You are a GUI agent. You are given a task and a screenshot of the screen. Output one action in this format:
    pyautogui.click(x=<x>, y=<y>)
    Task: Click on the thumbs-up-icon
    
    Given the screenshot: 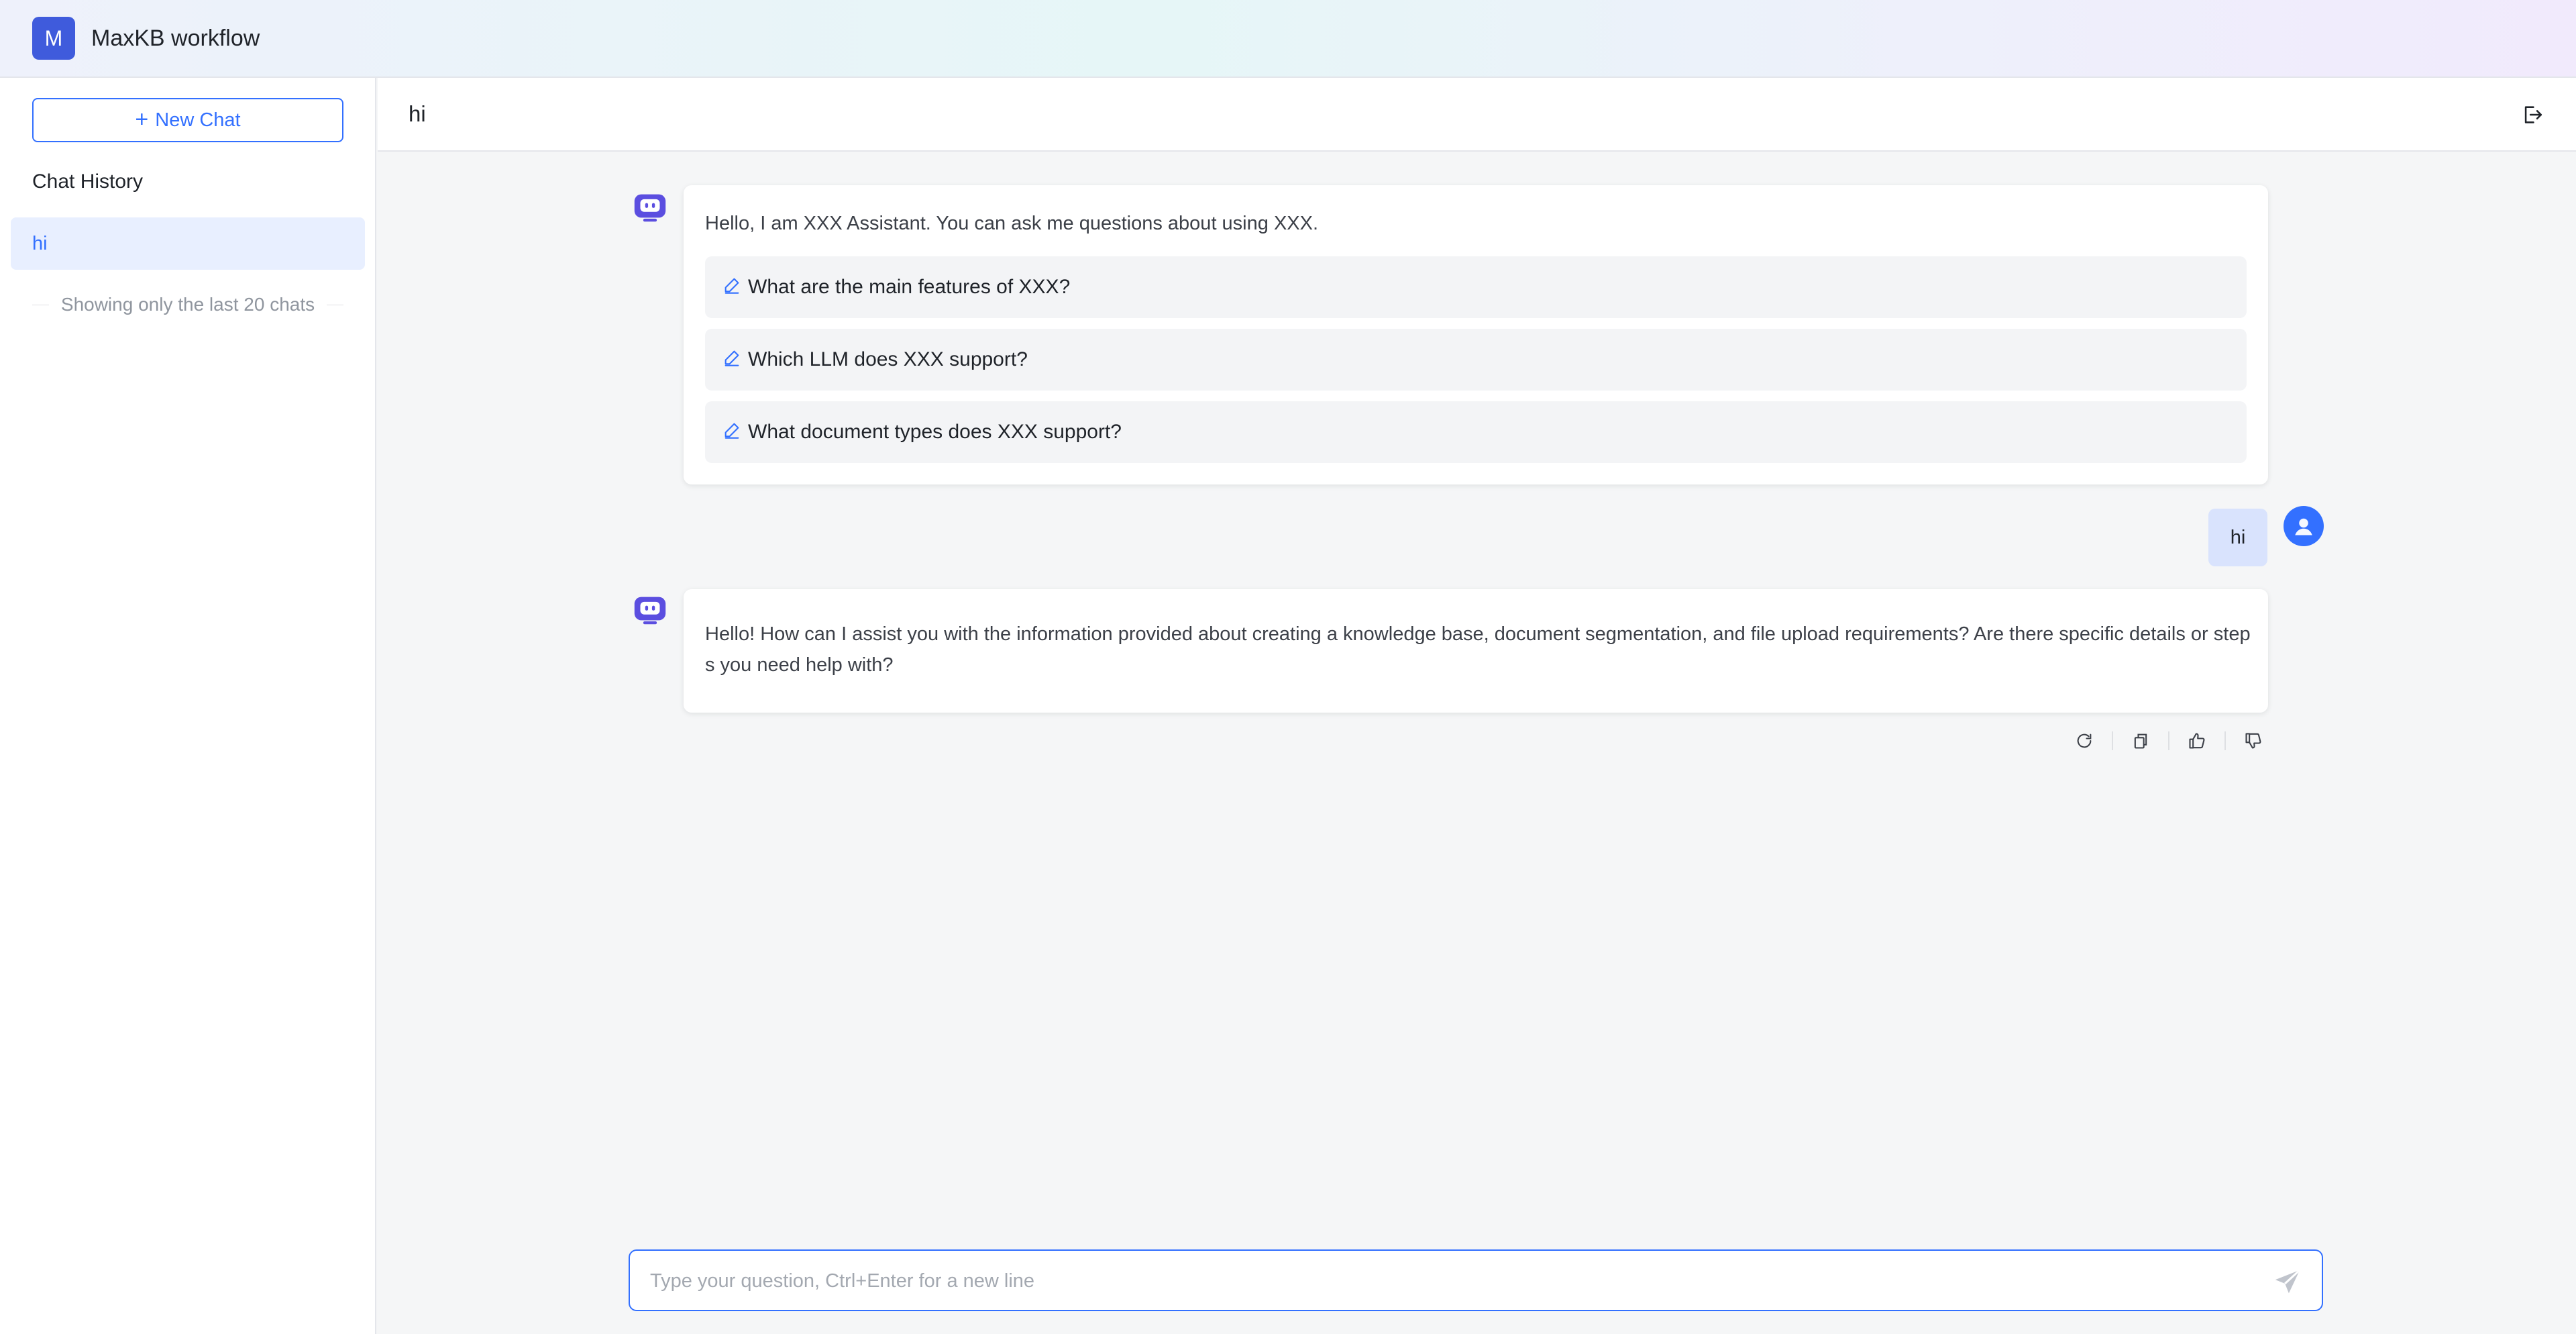 What is the action you would take?
    pyautogui.click(x=2197, y=741)
    